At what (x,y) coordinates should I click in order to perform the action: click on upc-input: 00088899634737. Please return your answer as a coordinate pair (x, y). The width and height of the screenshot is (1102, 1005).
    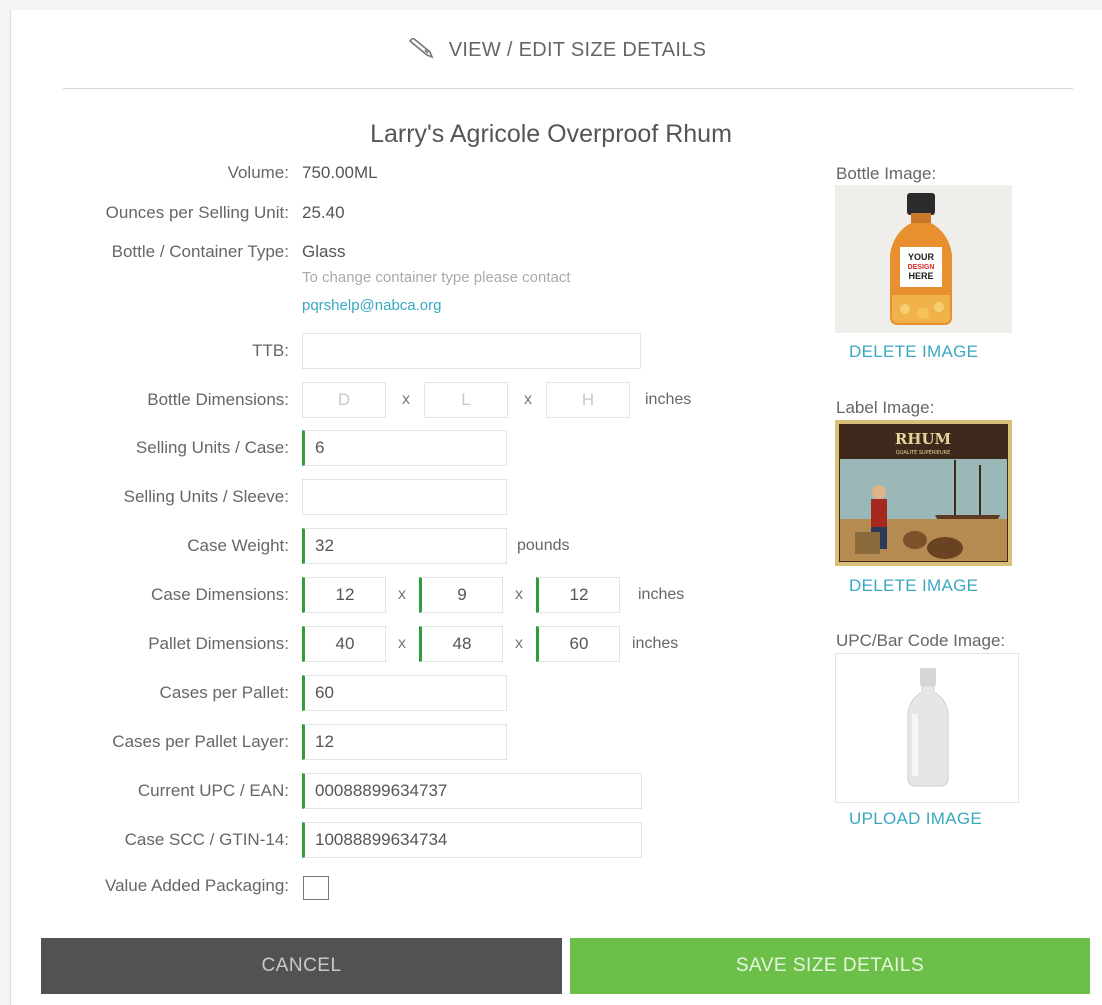
    Looking at the image, I should click on (472, 791).